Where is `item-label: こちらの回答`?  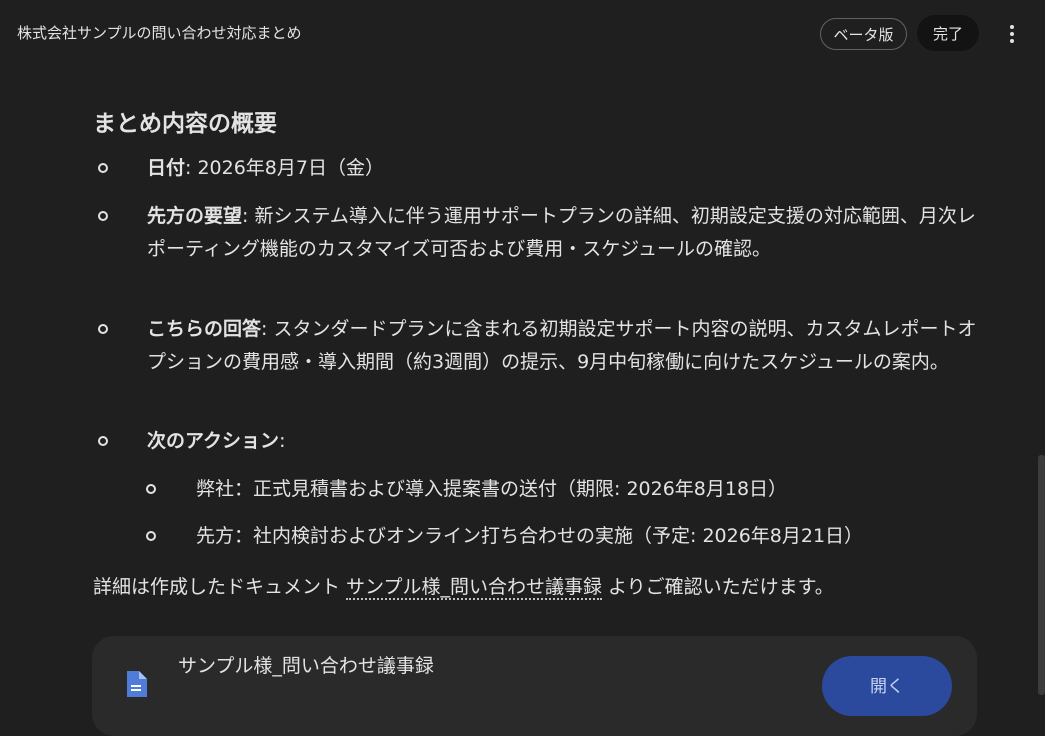
item-label: こちらの回答 is located at coordinates (204, 329).